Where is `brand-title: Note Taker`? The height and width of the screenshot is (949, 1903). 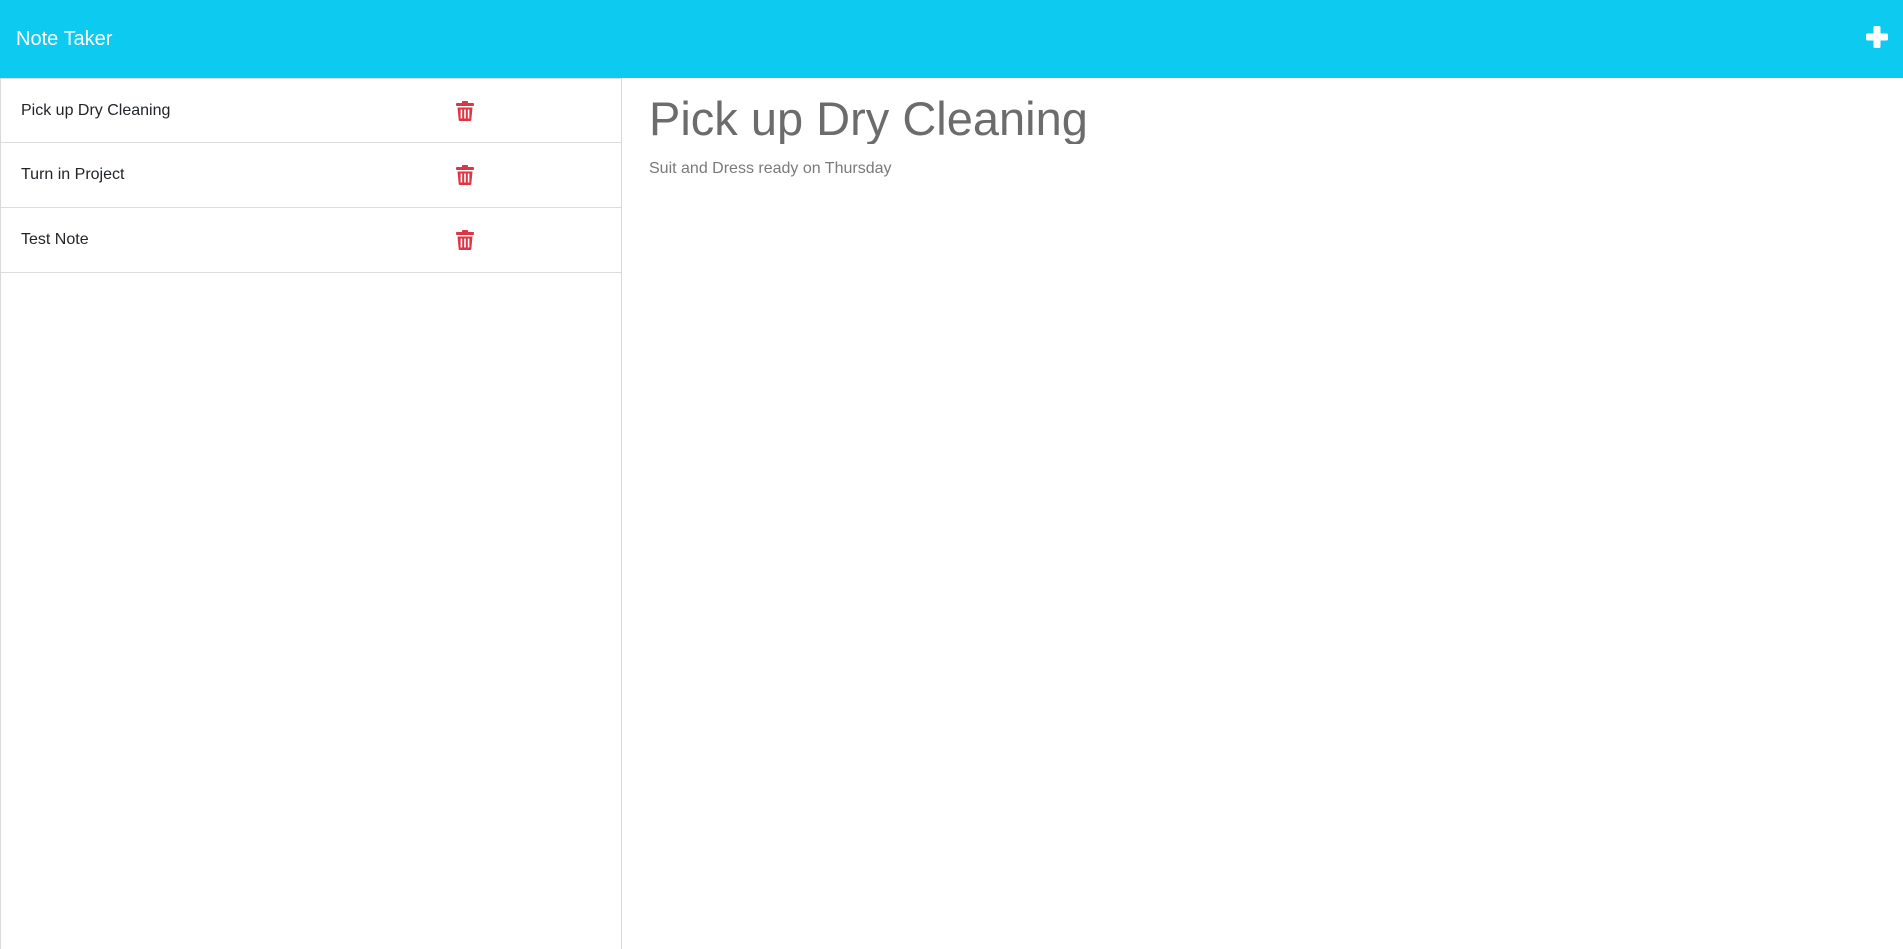 brand-title: Note Taker is located at coordinates (64, 39).